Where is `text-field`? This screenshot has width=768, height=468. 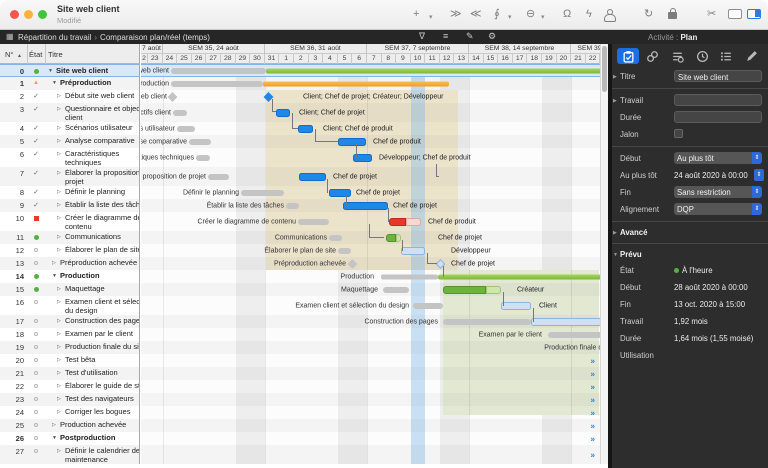
text-field is located at coordinates (718, 117).